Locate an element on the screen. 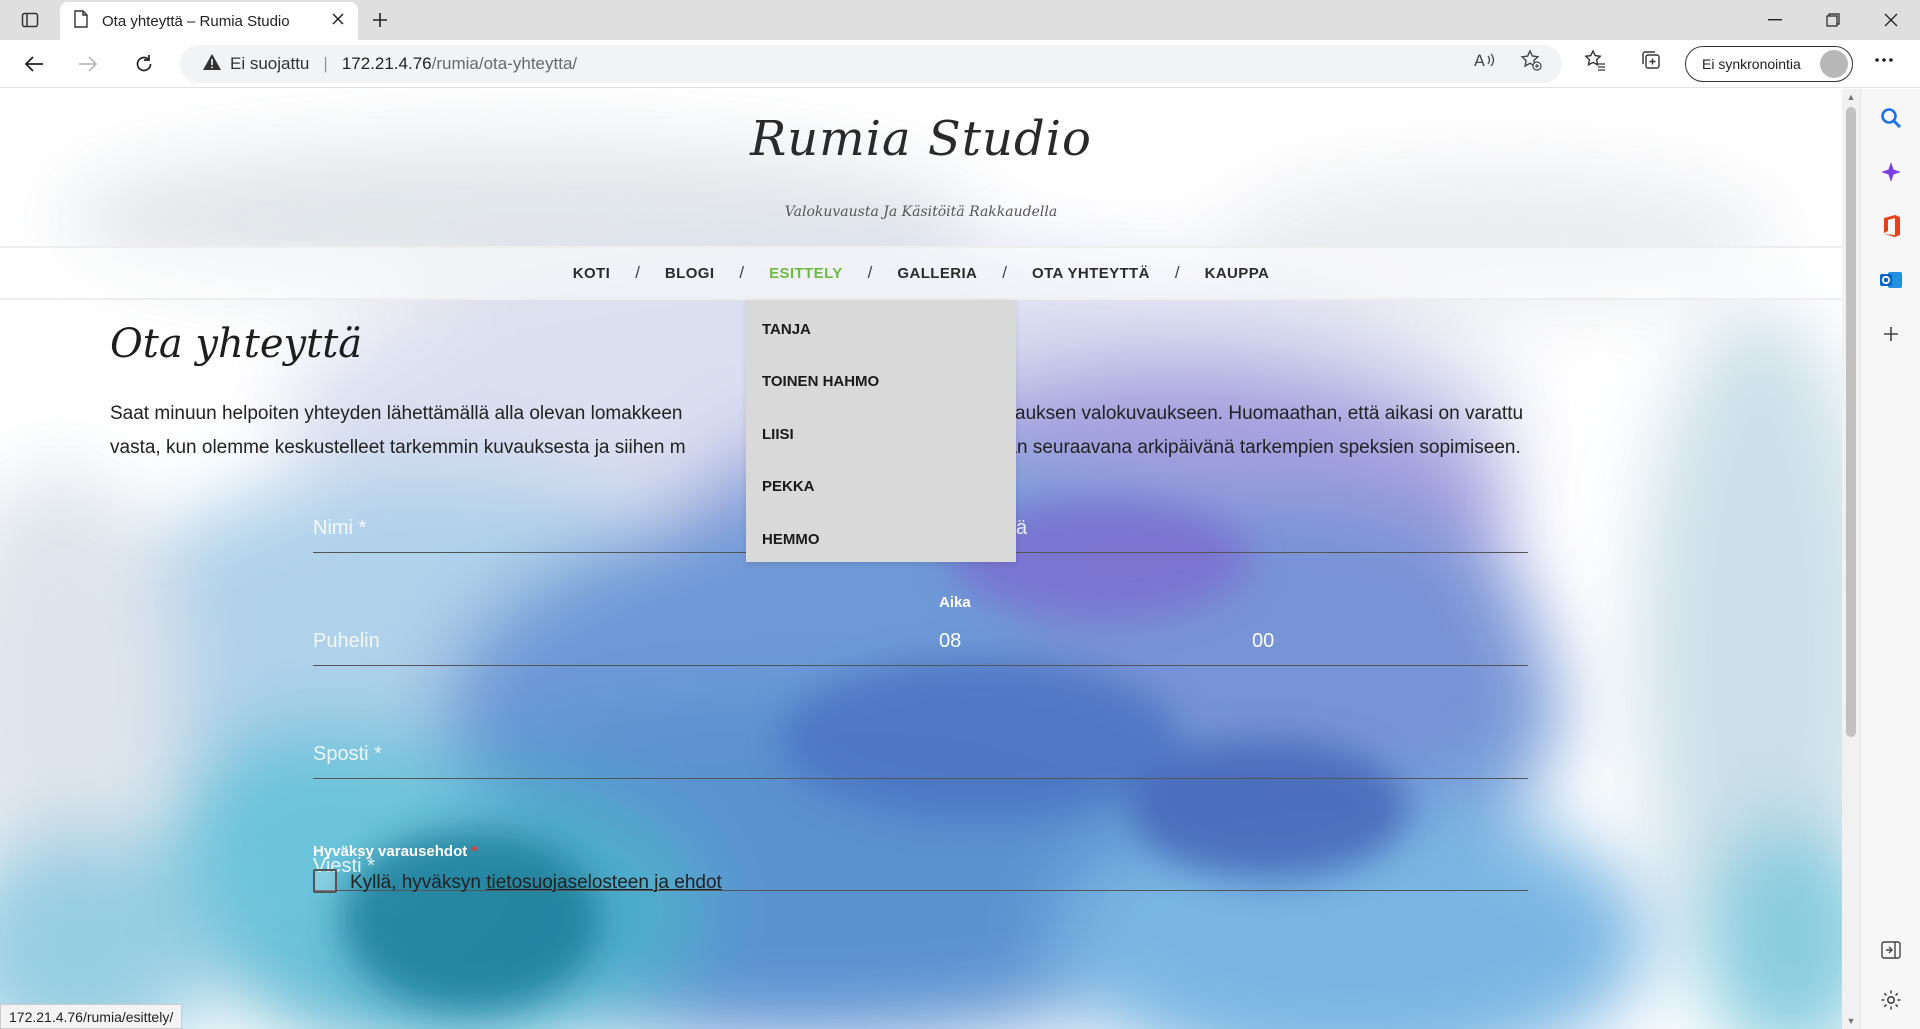  nav-esittely: ESITTELY is located at coordinates (806, 273).